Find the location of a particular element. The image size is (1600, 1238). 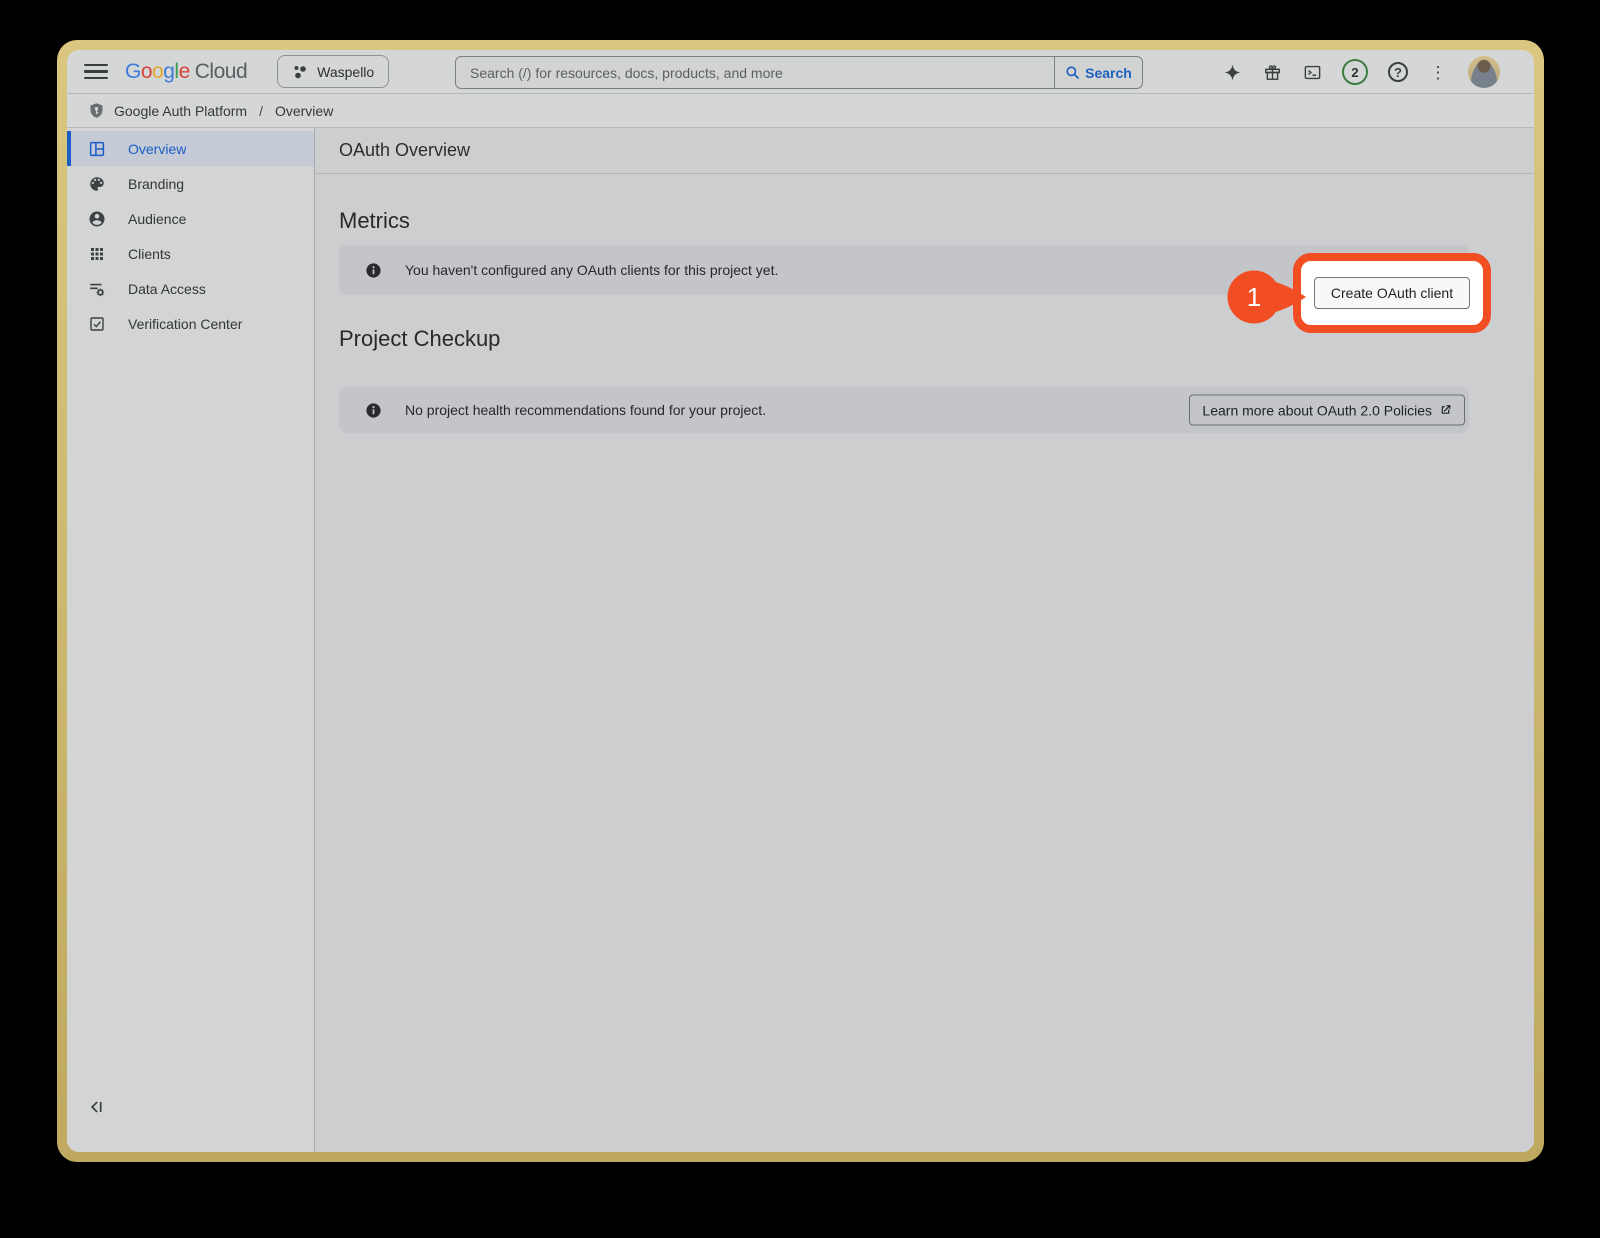

sidebar-item-clients: Clients is located at coordinates (190, 253).